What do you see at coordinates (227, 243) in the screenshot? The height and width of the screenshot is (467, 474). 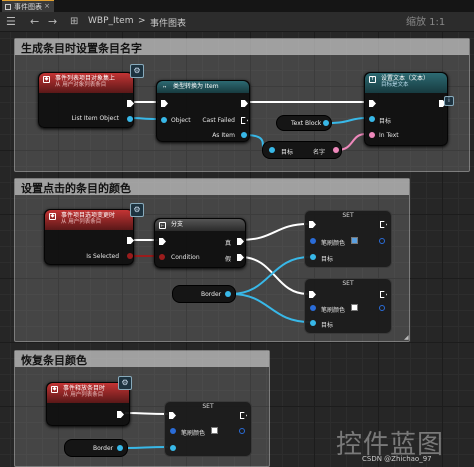 I see `pin-label: 真` at bounding box center [227, 243].